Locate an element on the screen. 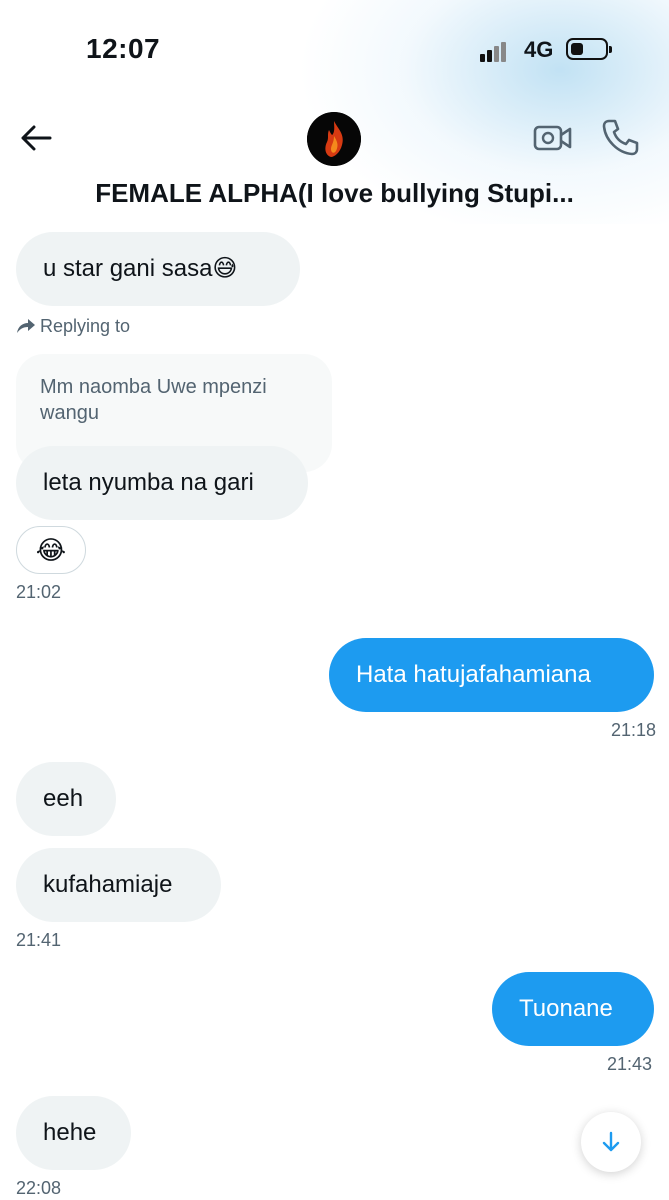 This screenshot has width=669, height=1200. battery-icon is located at coordinates (589, 49).